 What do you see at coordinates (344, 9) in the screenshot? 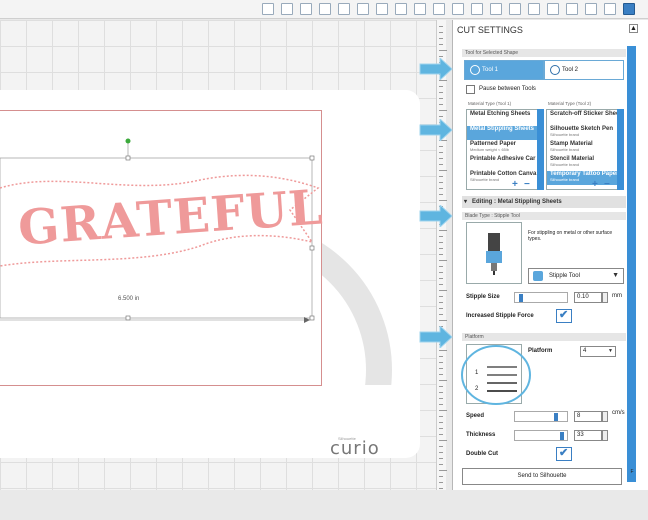
I see `star-icon` at bounding box center [344, 9].